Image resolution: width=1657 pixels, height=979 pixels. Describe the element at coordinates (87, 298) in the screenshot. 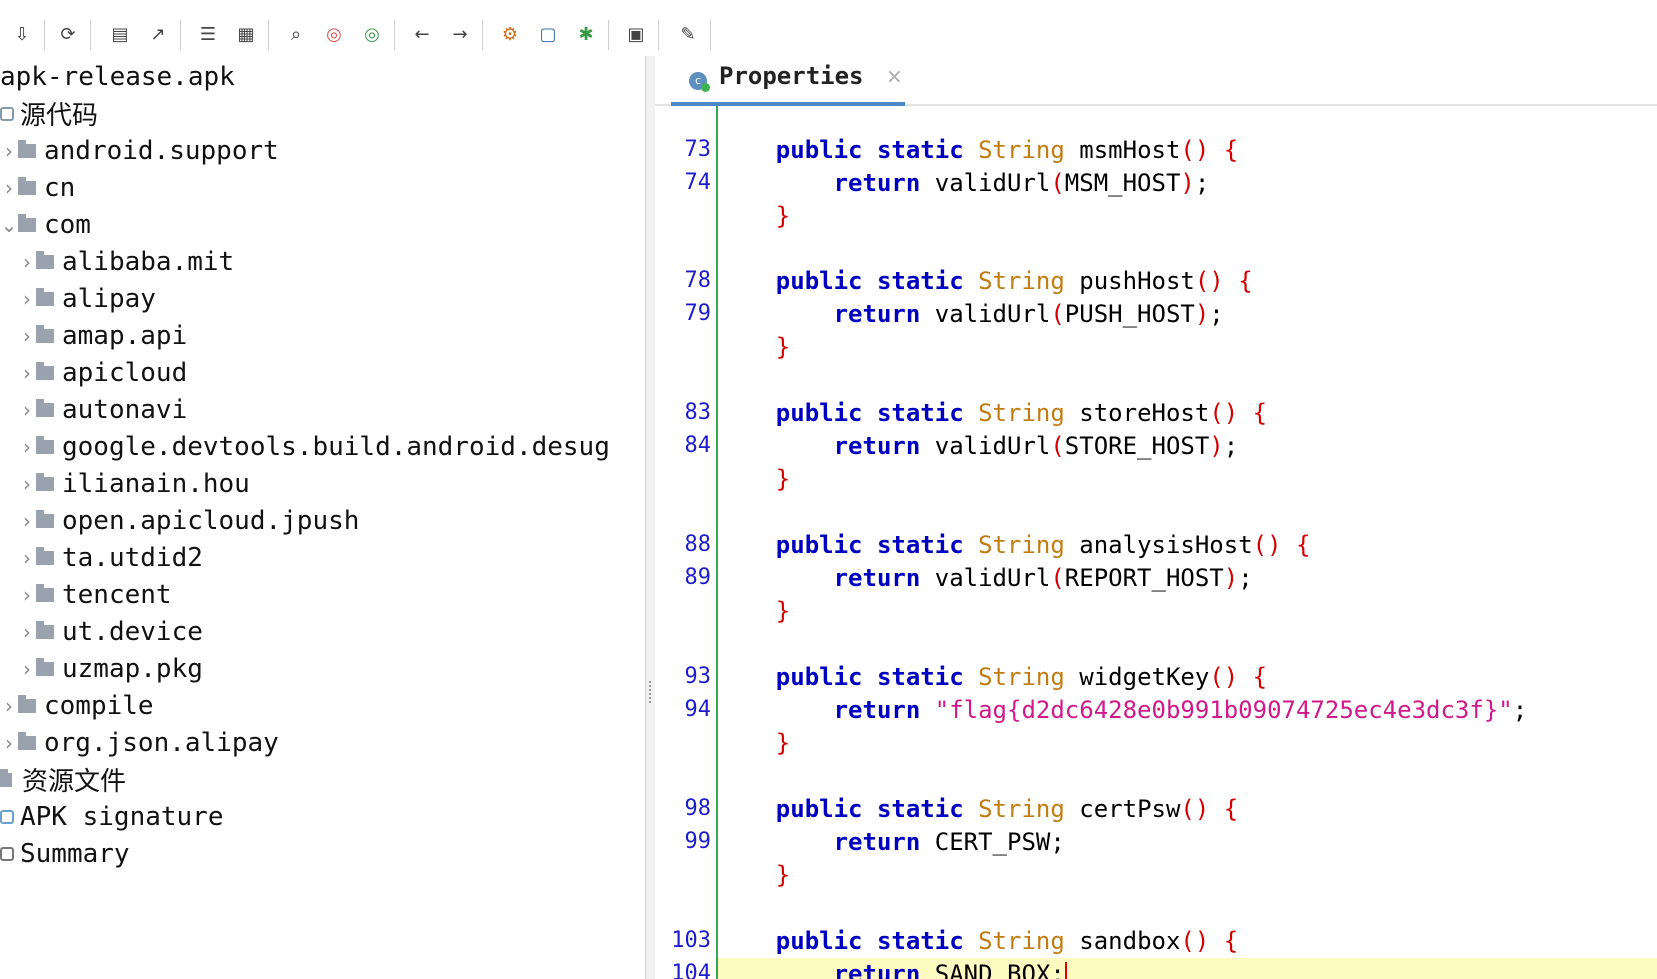

I see `tree-item: › alipay` at that location.